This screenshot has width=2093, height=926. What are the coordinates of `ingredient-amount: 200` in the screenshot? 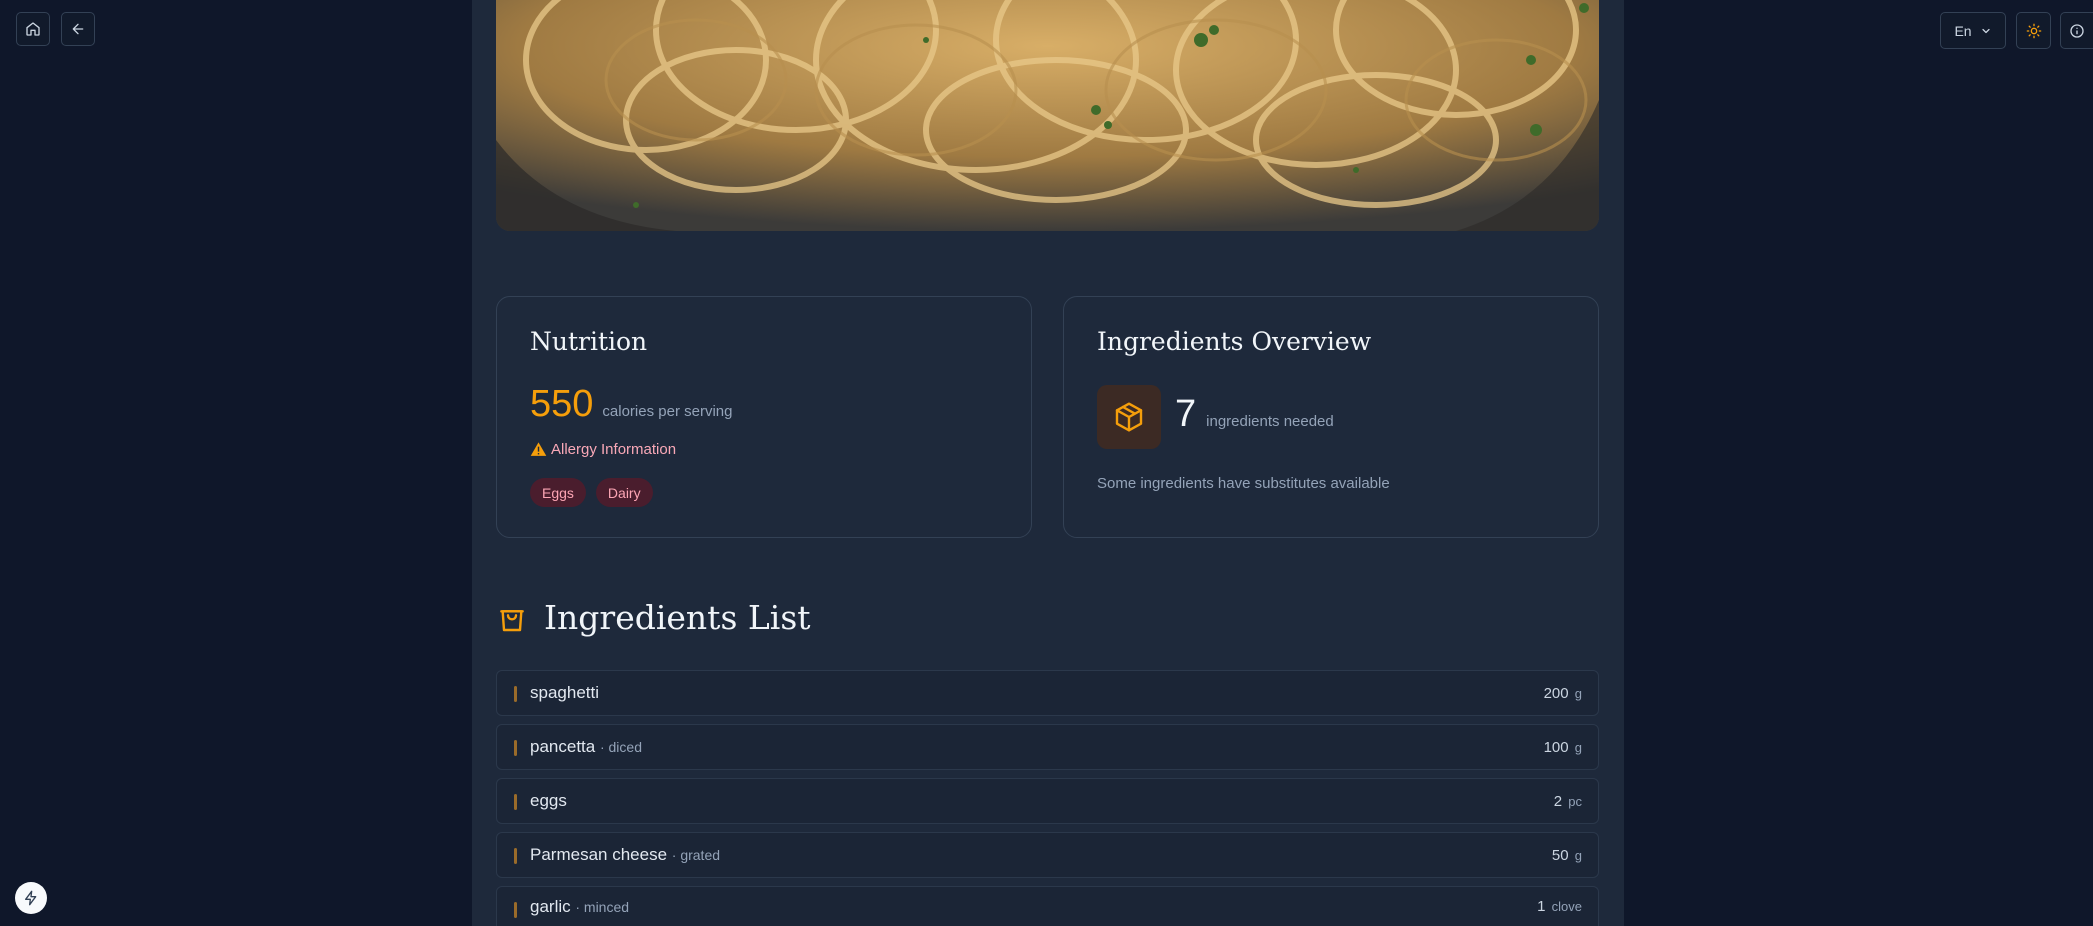 It's located at (1556, 693).